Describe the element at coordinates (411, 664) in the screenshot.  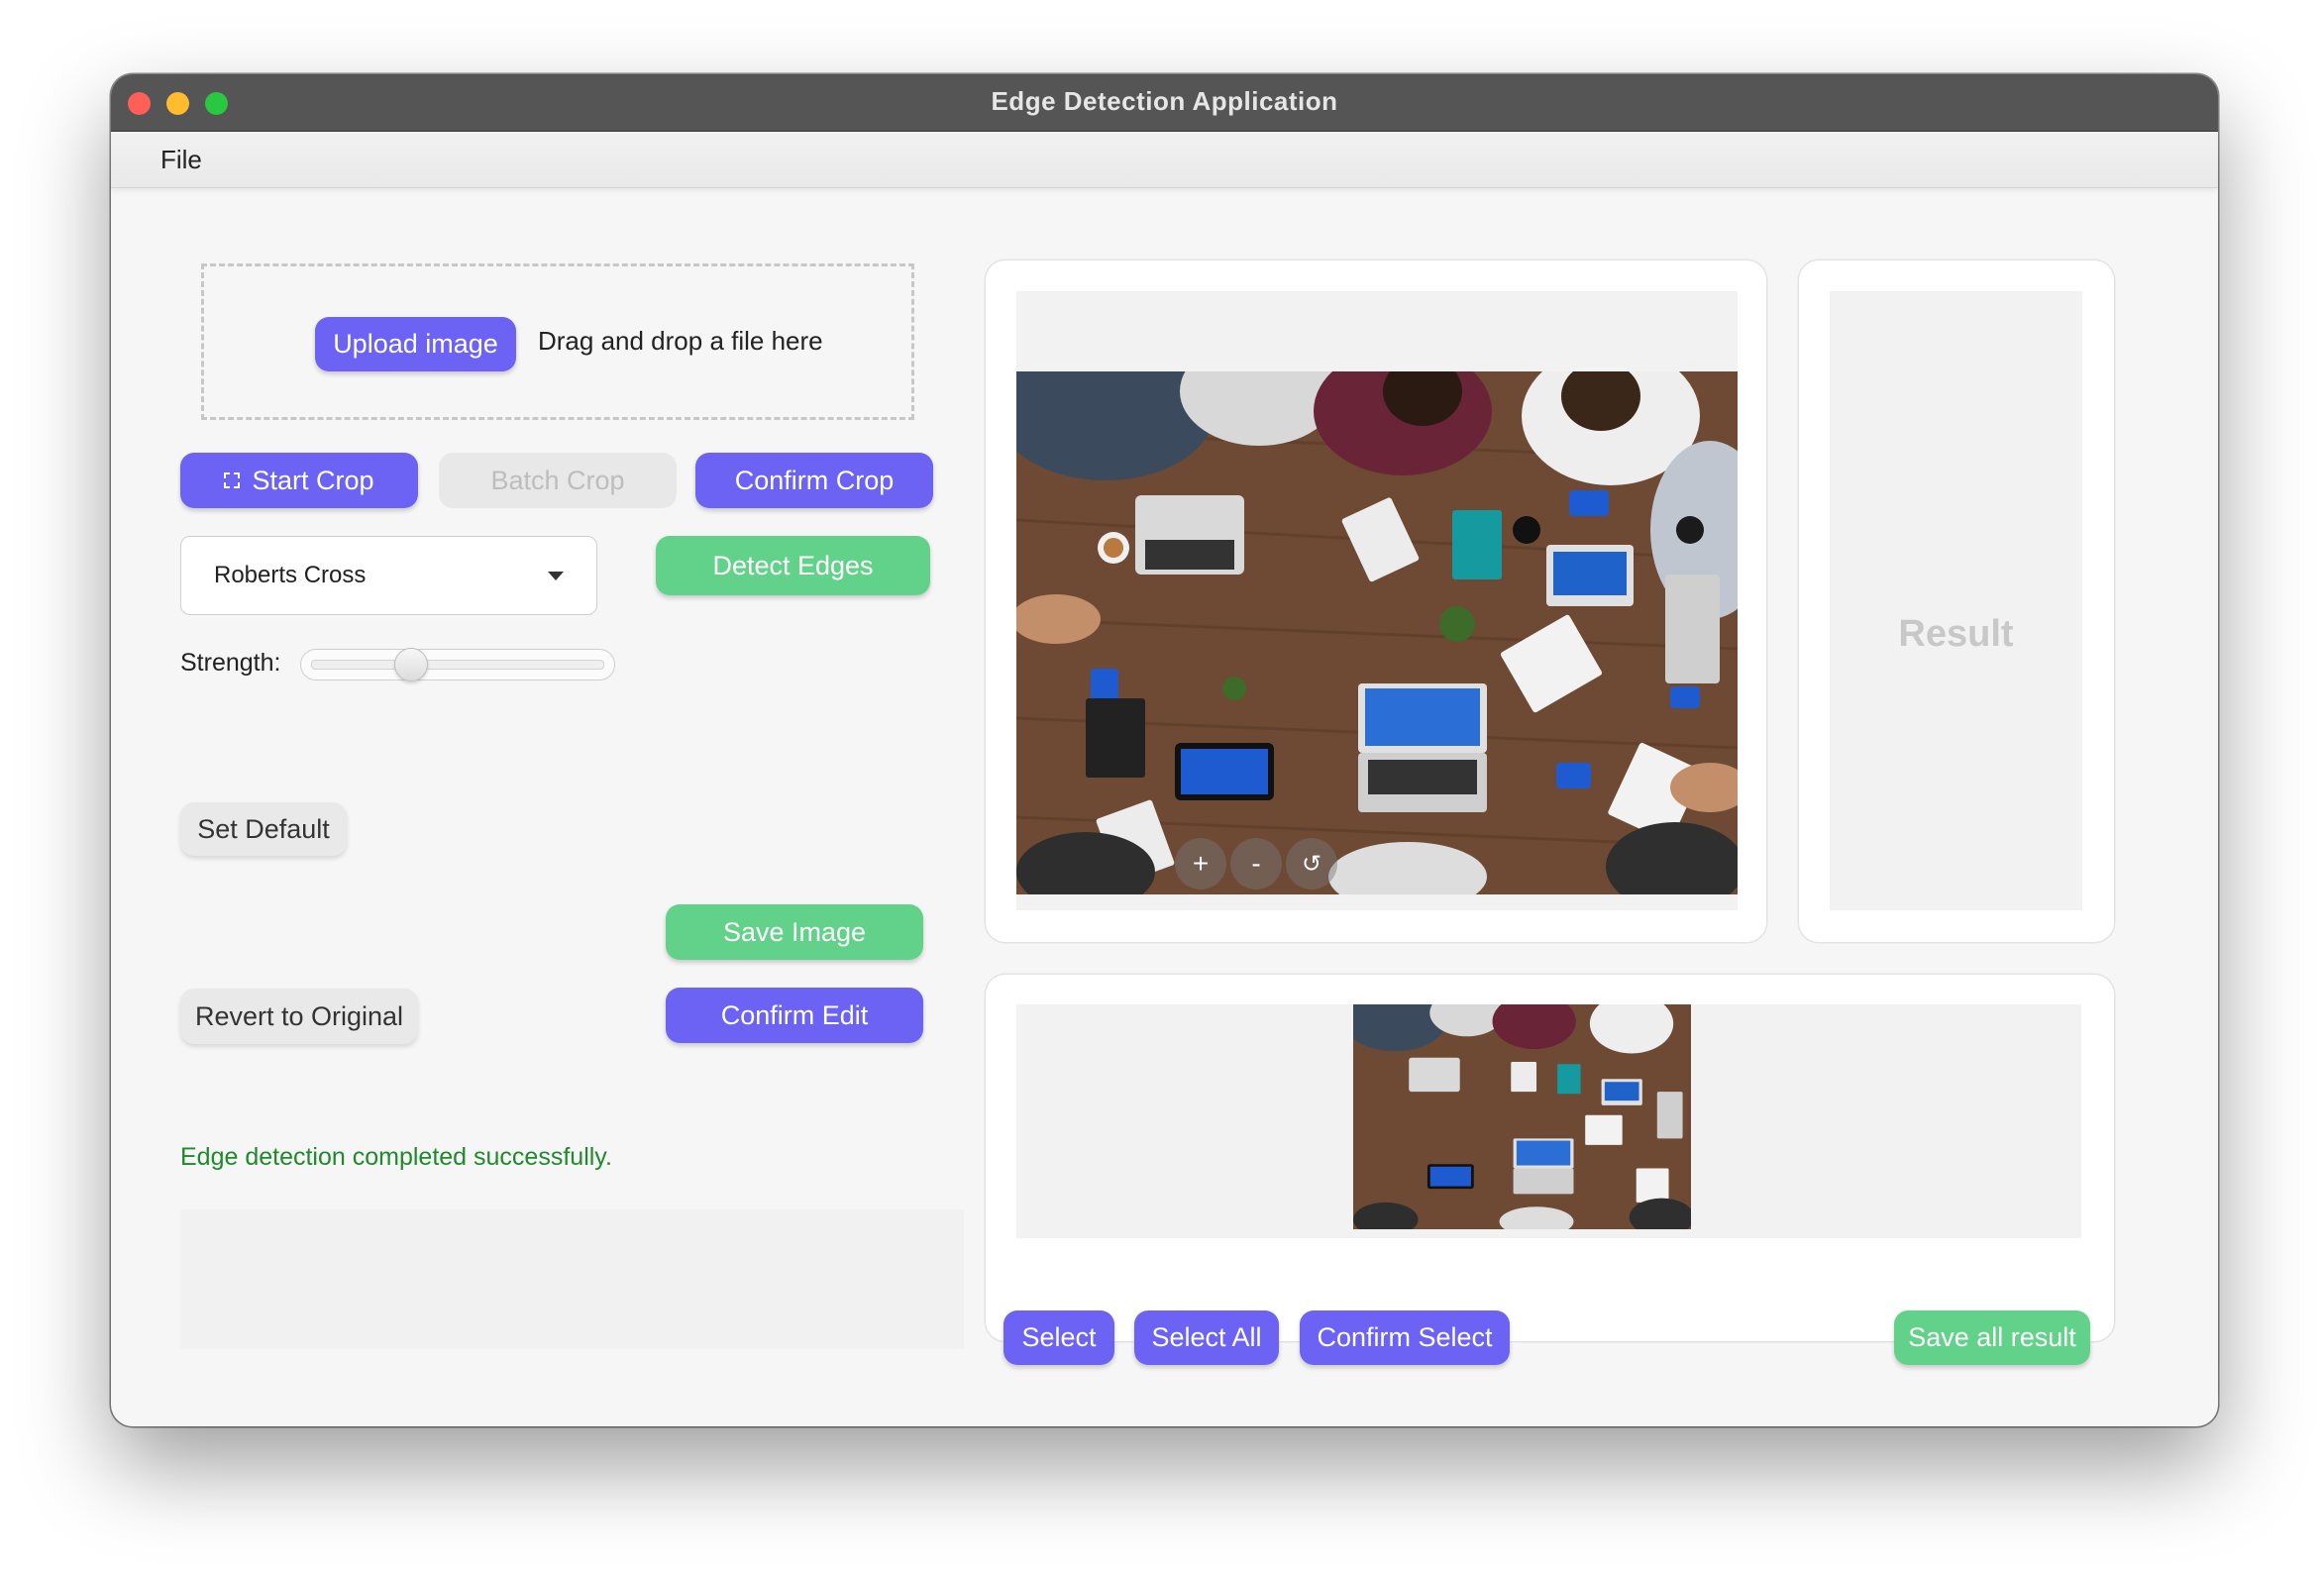
I see `strength-slider-thumb` at that location.